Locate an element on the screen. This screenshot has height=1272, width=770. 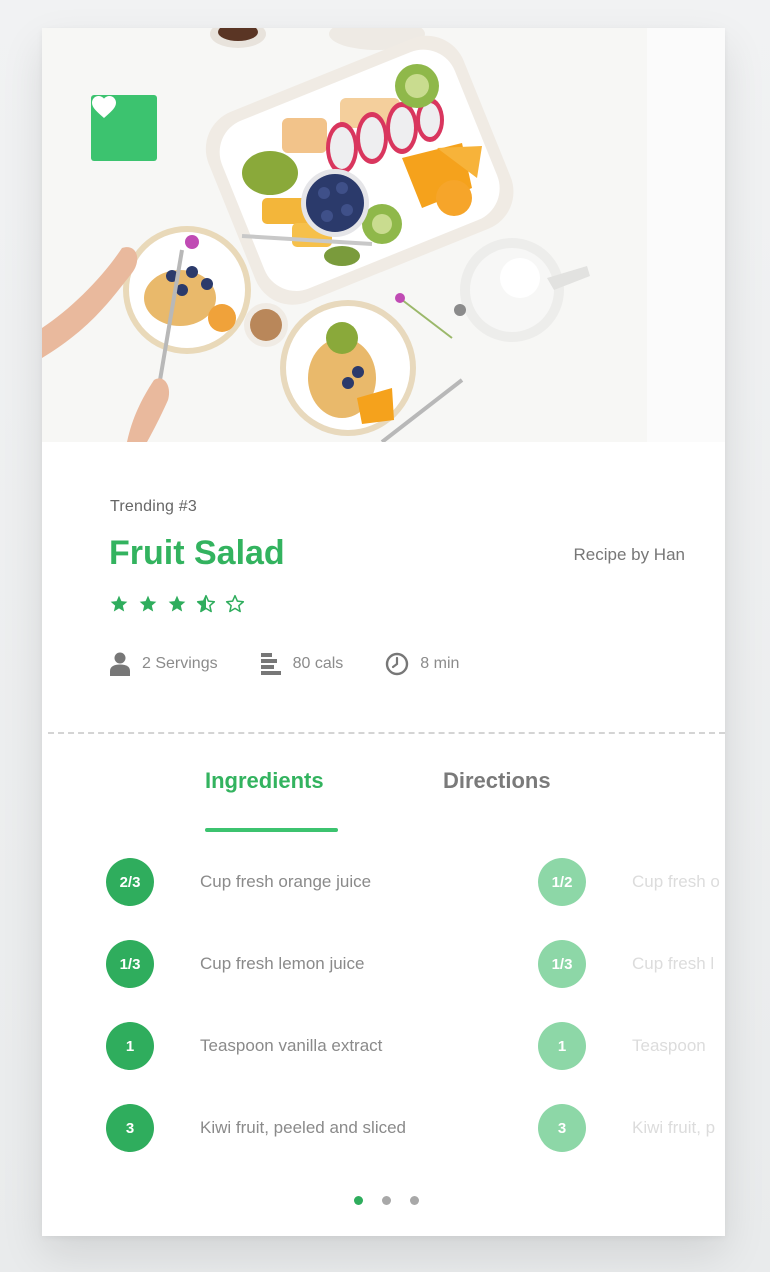
bars-icon is located at coordinates (270, 664).